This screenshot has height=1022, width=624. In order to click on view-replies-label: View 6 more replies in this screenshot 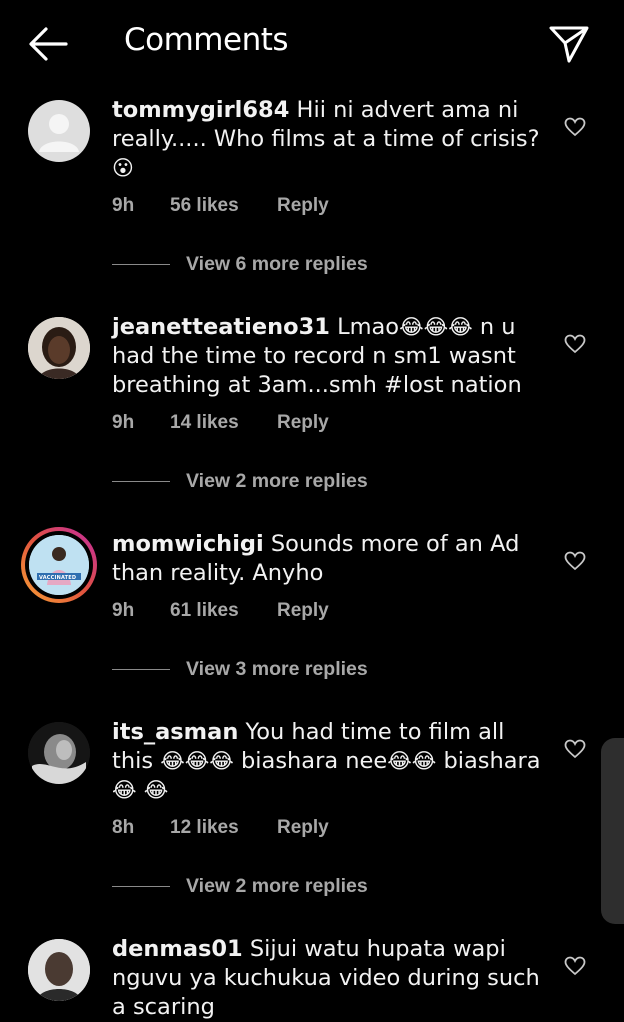, I will do `click(277, 264)`.